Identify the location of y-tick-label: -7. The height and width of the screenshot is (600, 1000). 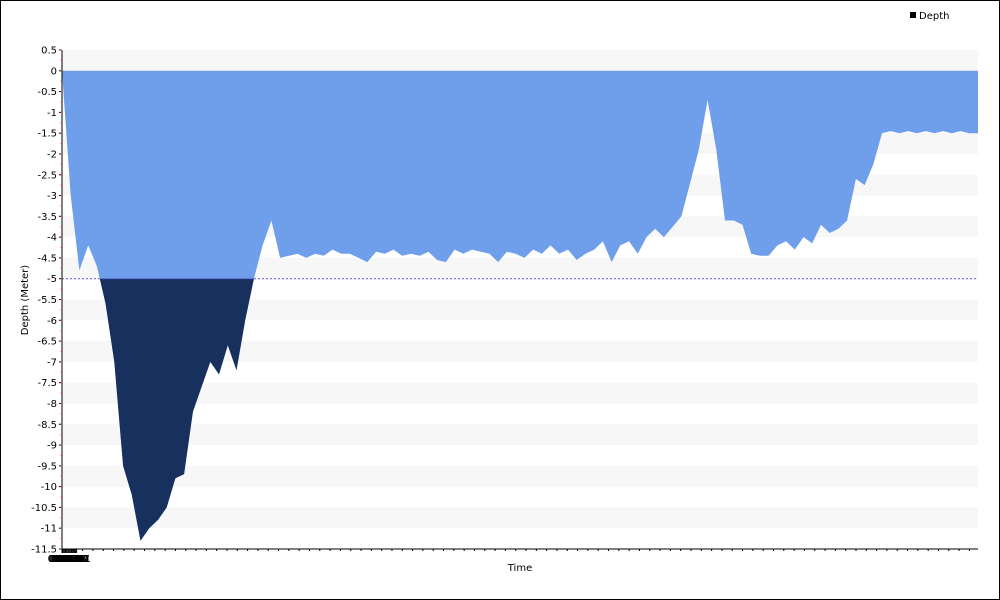
(52, 362).